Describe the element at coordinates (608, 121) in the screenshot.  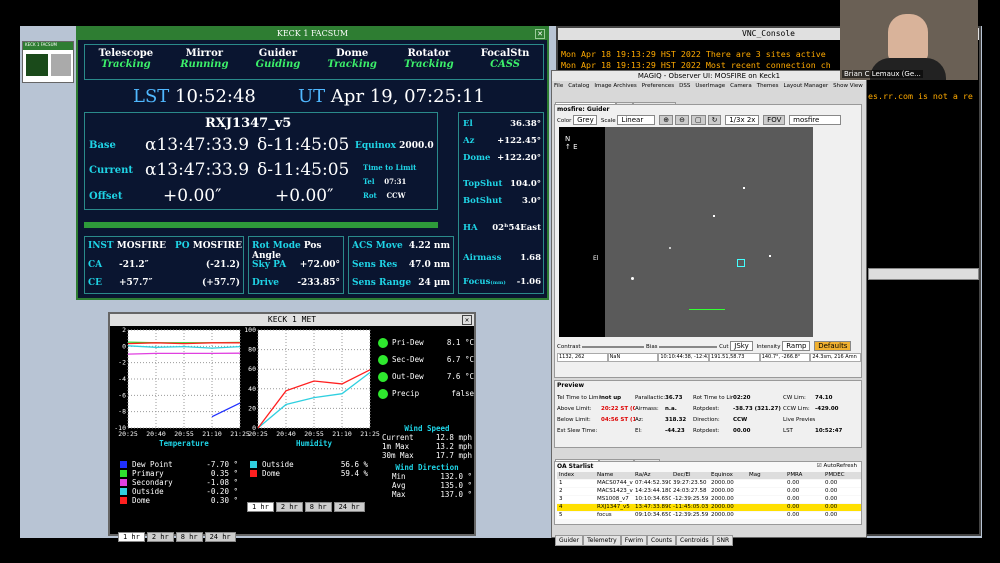
I see `scale-label: Scale` at that location.